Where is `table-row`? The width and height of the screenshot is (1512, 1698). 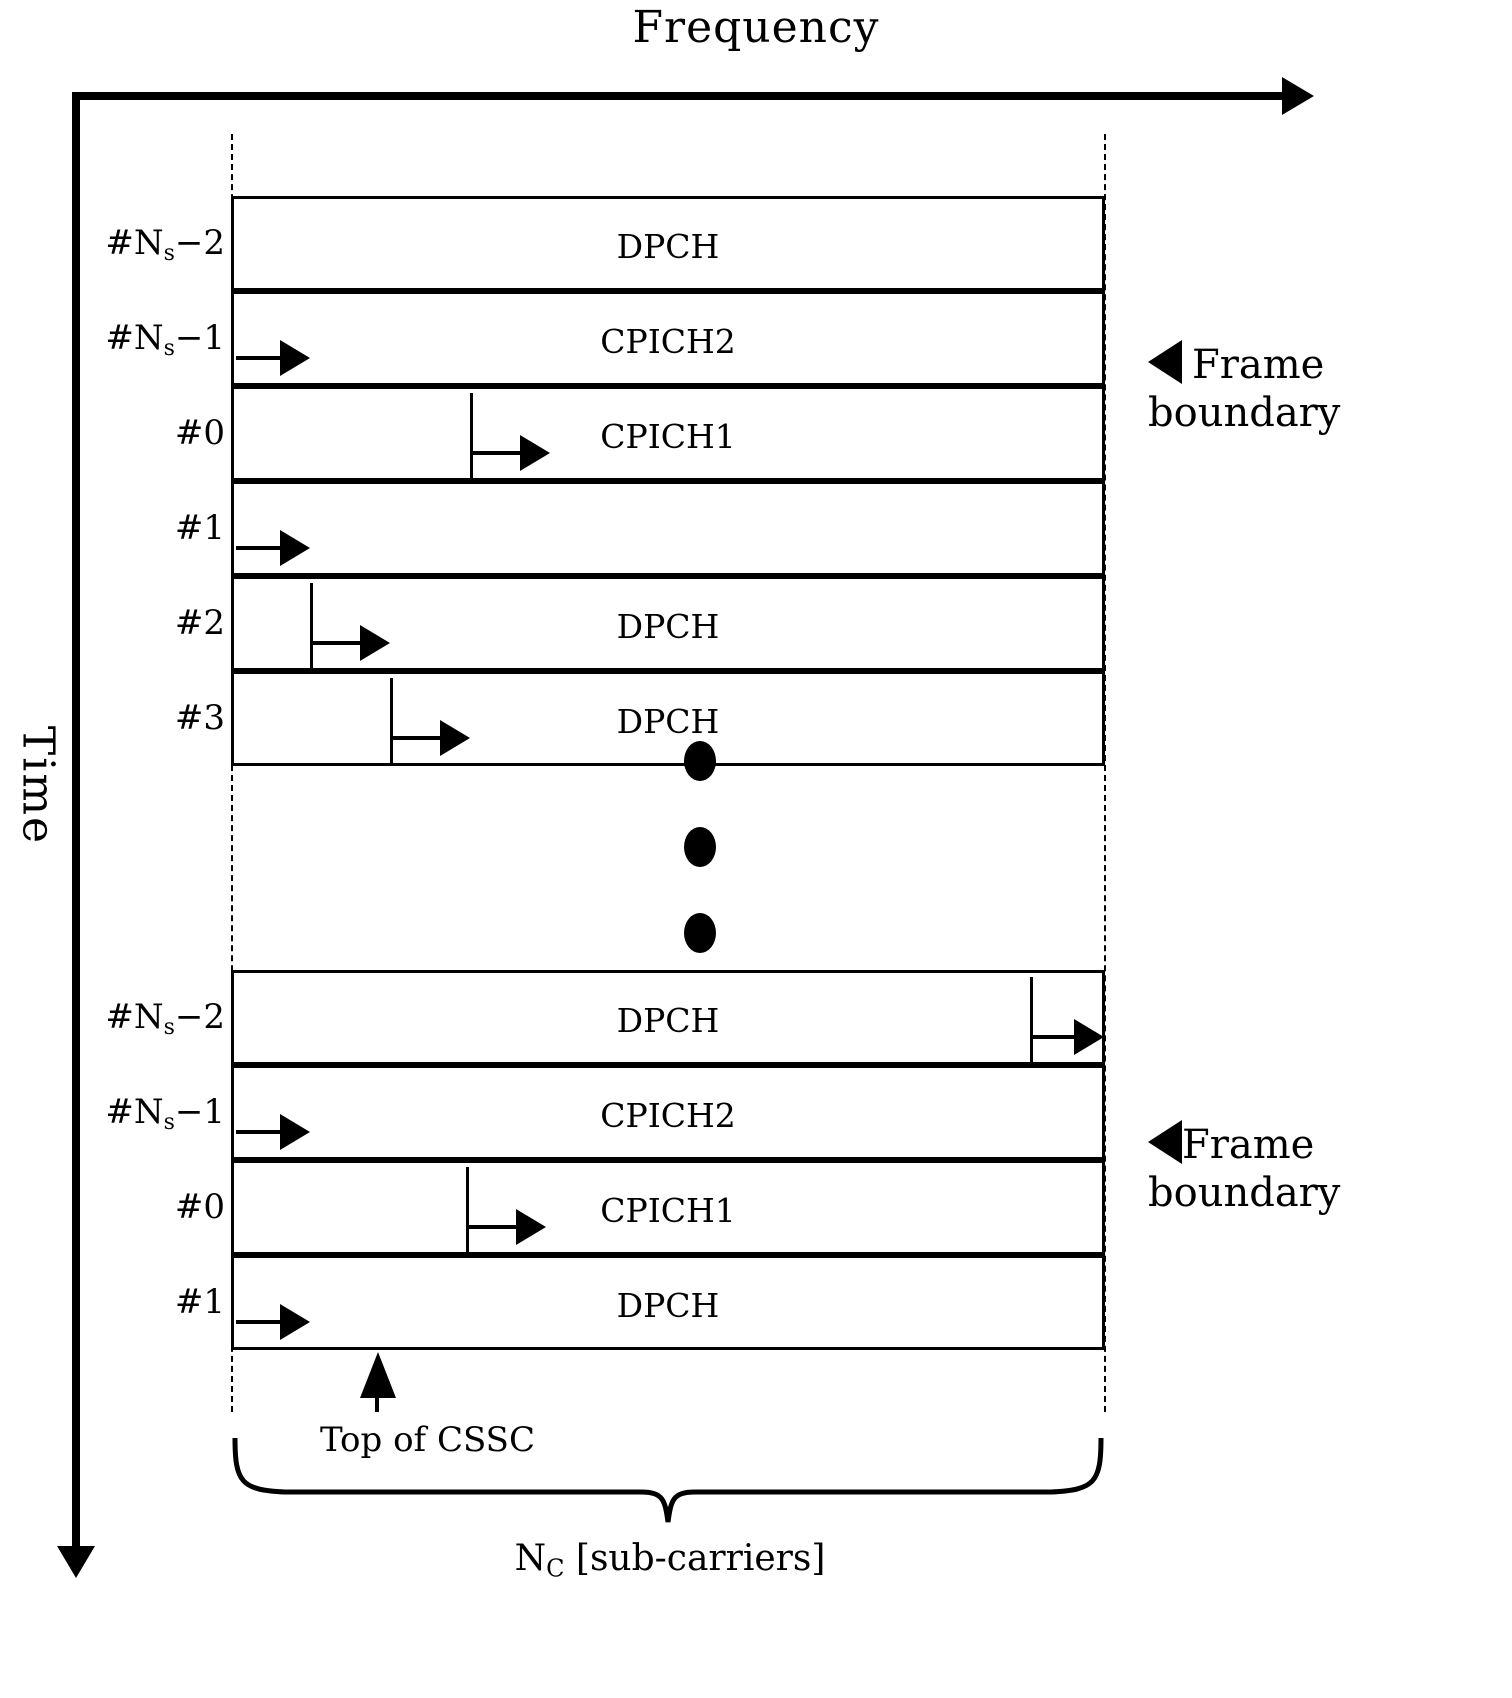
table-row is located at coordinates (668, 528).